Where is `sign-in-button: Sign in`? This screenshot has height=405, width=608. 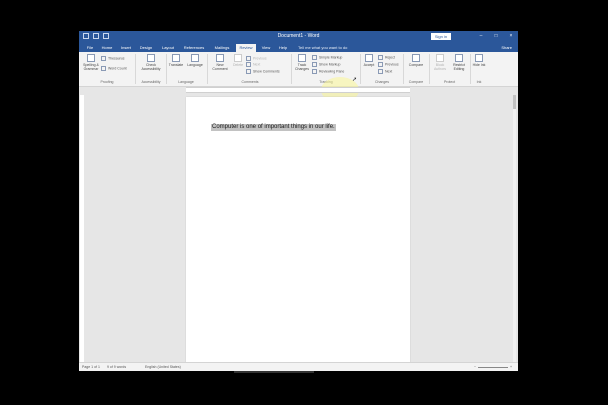
sign-in-button: Sign in is located at coordinates (441, 36).